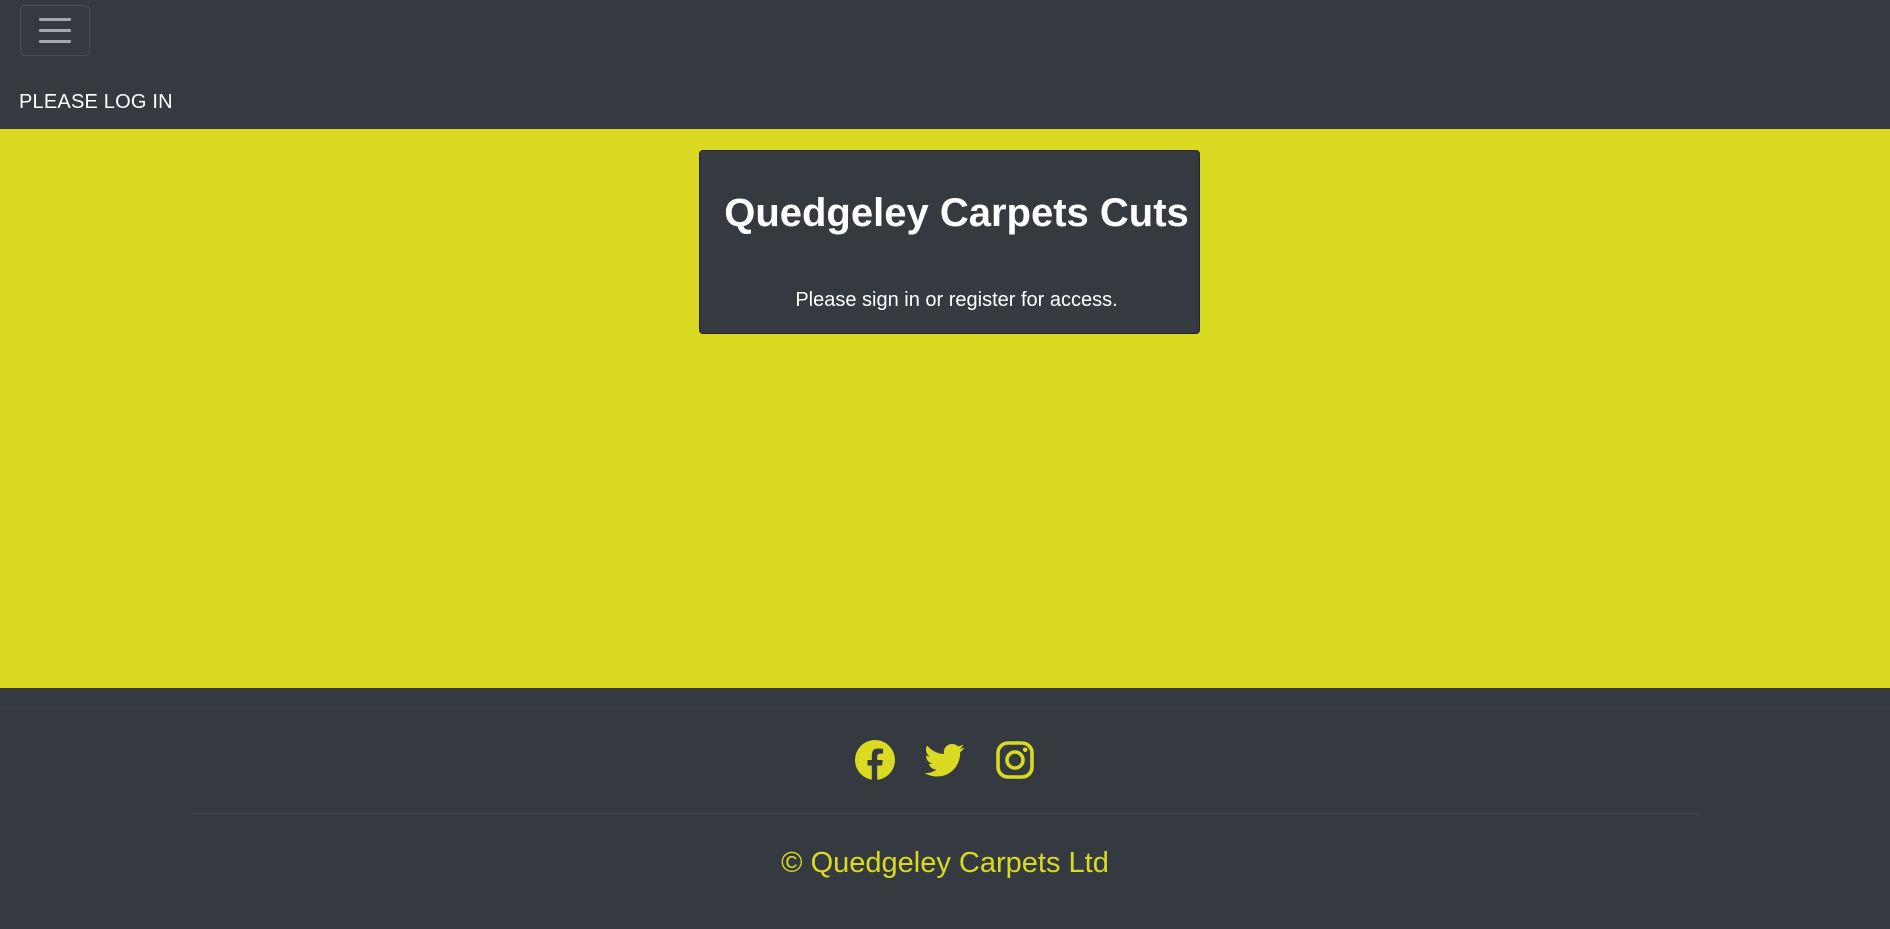 The height and width of the screenshot is (929, 1890). I want to click on facebook-icon, so click(875, 760).